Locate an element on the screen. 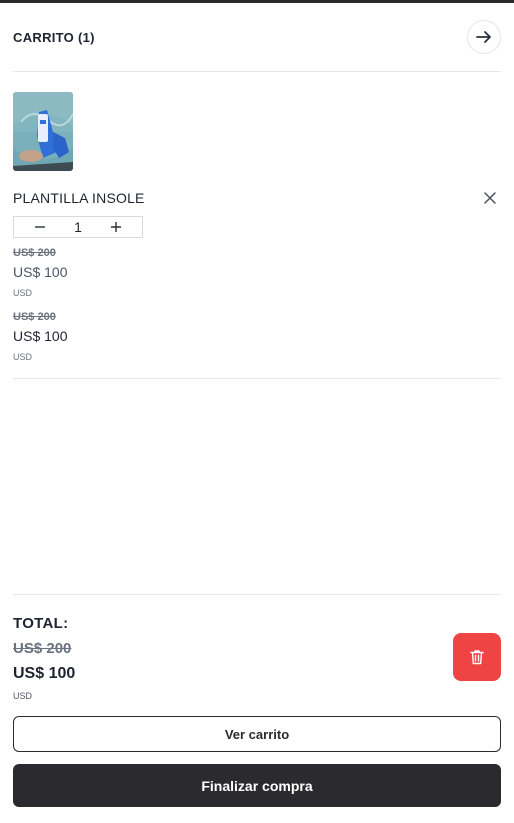 This screenshot has width=514, height=823. close-icon is located at coordinates (490, 198).